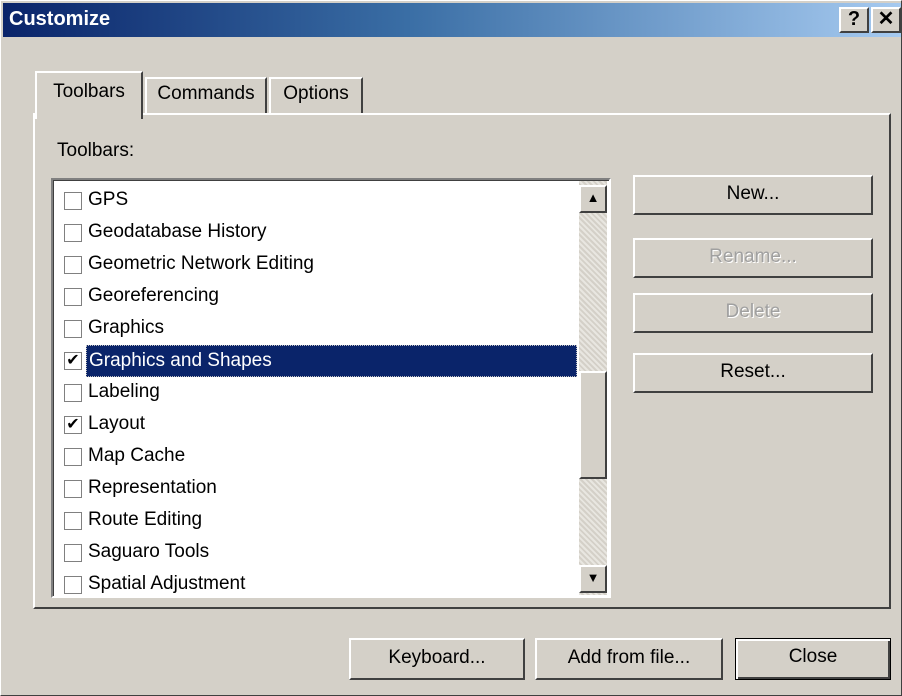 Image resolution: width=902 pixels, height=696 pixels. What do you see at coordinates (124, 391) in the screenshot?
I see `list-item-label: Labeling` at bounding box center [124, 391].